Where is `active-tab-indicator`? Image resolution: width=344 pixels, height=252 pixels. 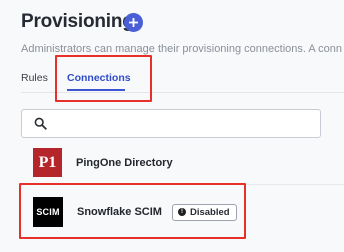 active-tab-indicator is located at coordinates (96, 90).